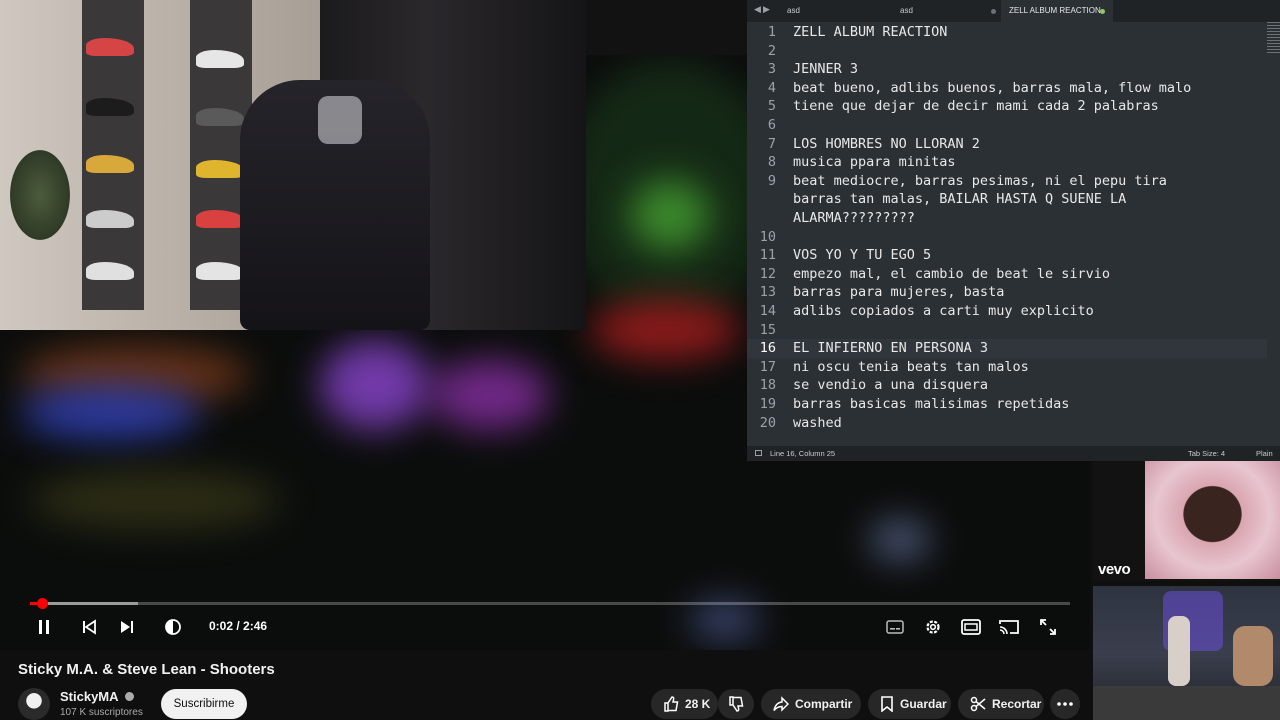  What do you see at coordinates (767, 329) in the screenshot?
I see `line-number: 15` at bounding box center [767, 329].